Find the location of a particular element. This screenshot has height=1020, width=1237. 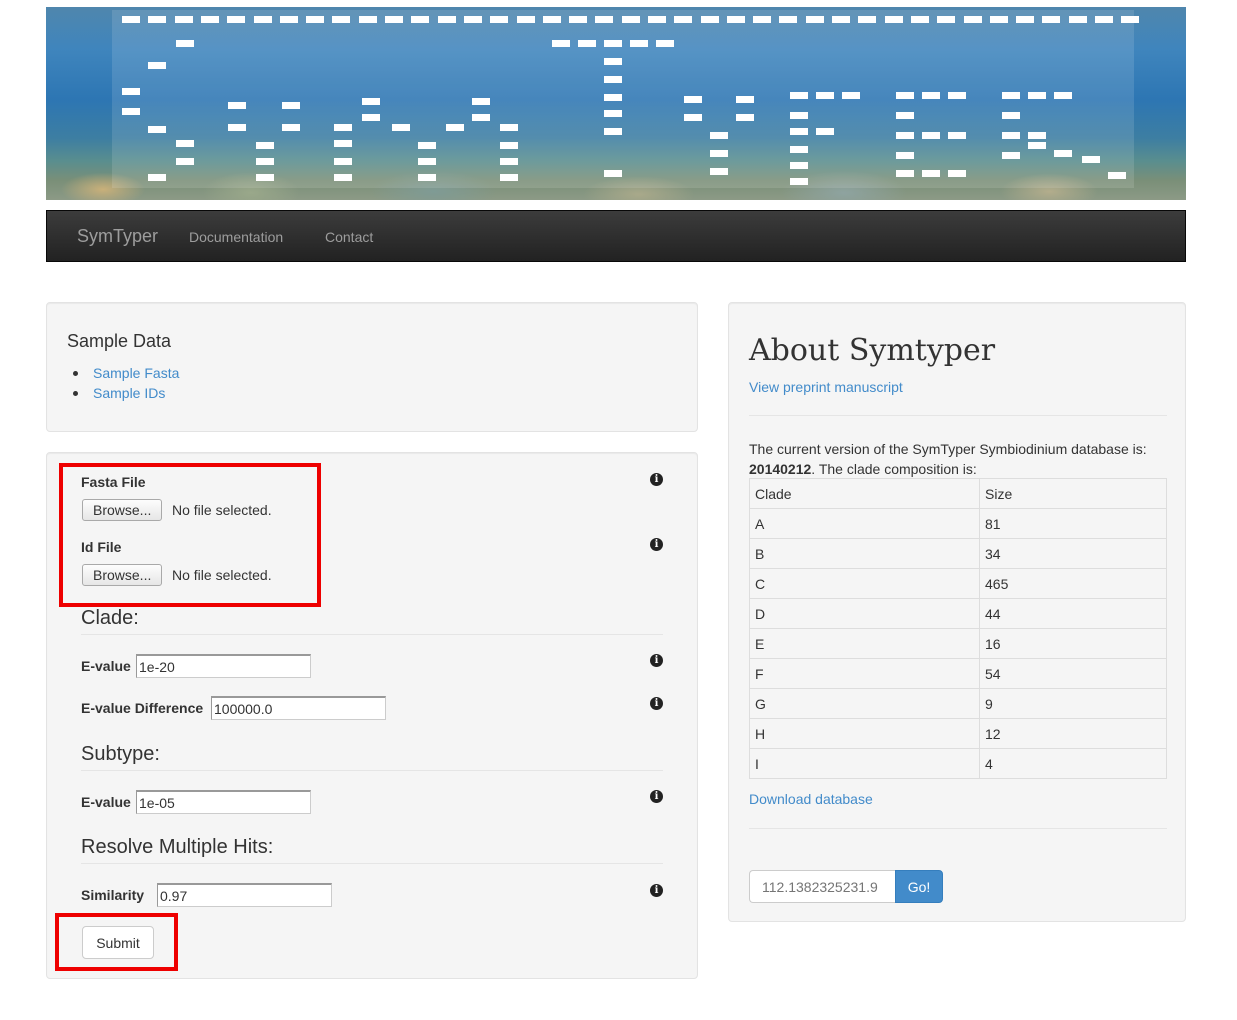

table-row: H 12 is located at coordinates (958, 733).